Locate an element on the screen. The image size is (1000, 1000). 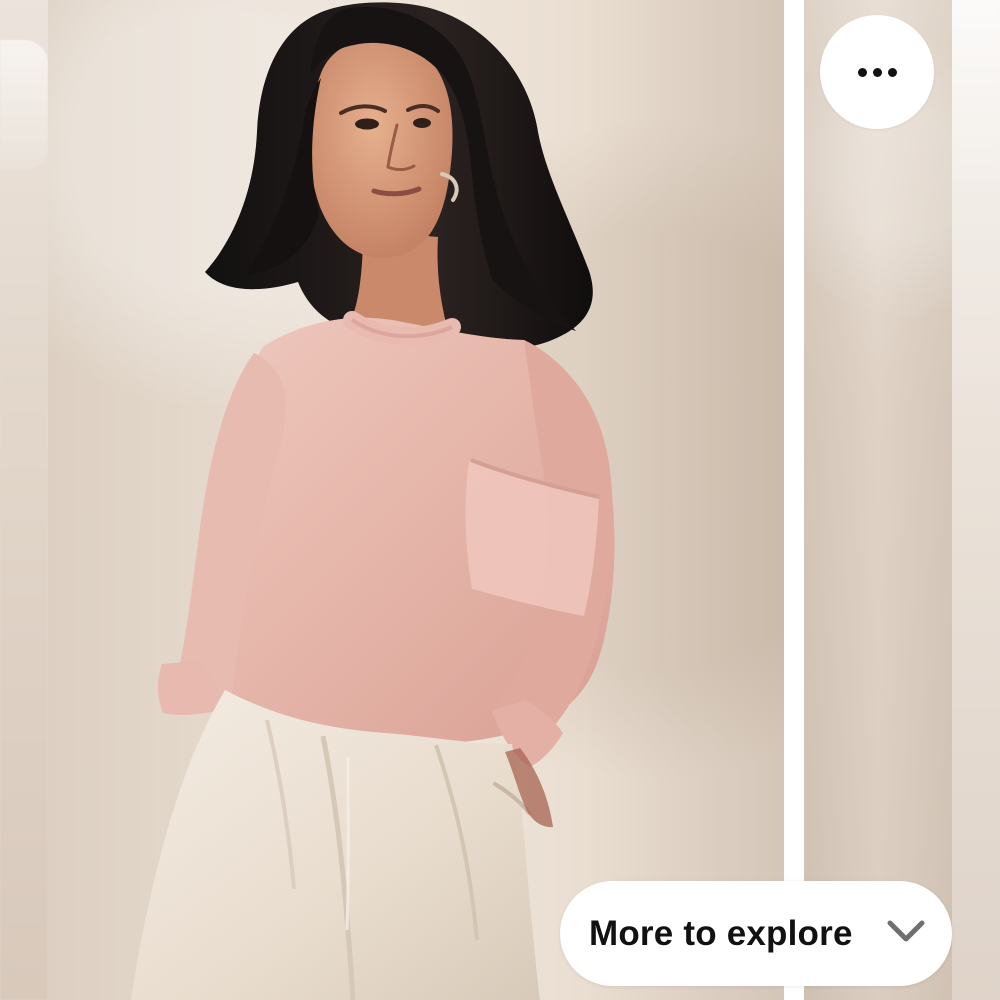
chevron-down-icon is located at coordinates (906, 931).